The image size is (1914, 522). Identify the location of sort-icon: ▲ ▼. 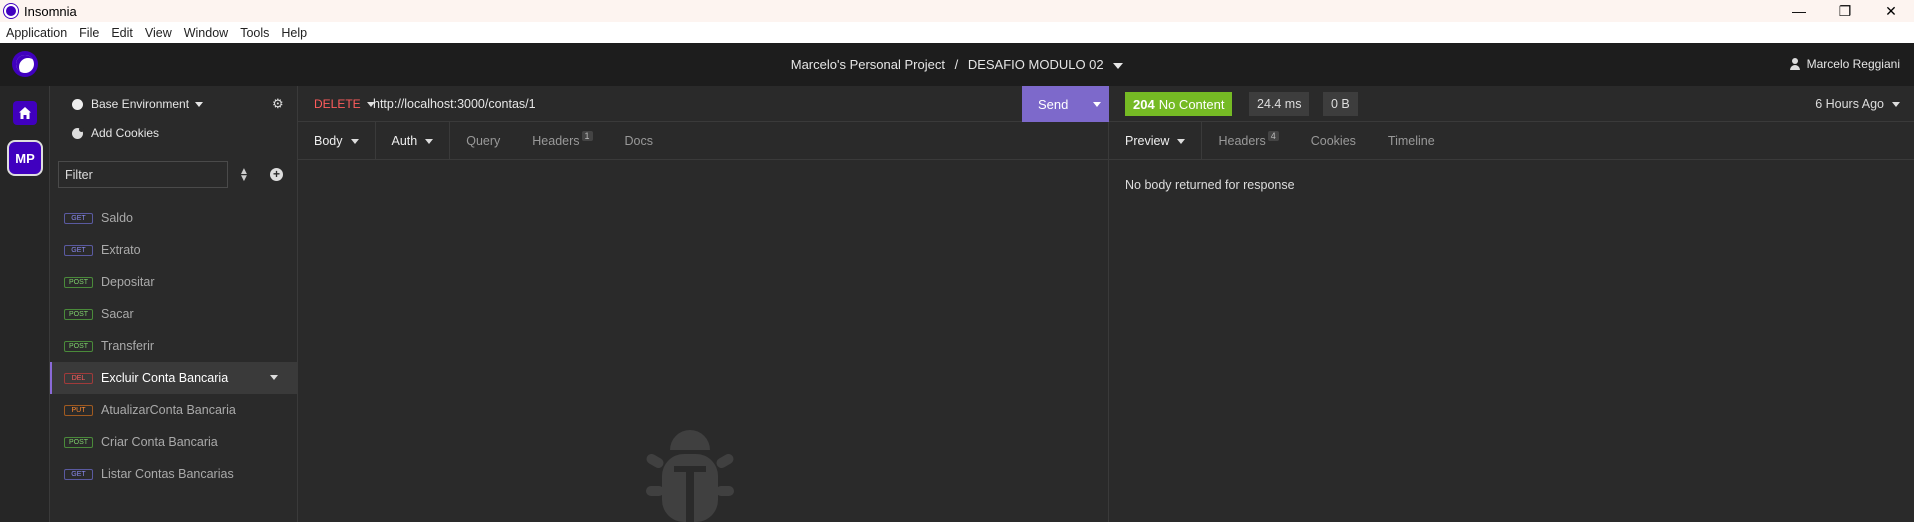
(244, 175).